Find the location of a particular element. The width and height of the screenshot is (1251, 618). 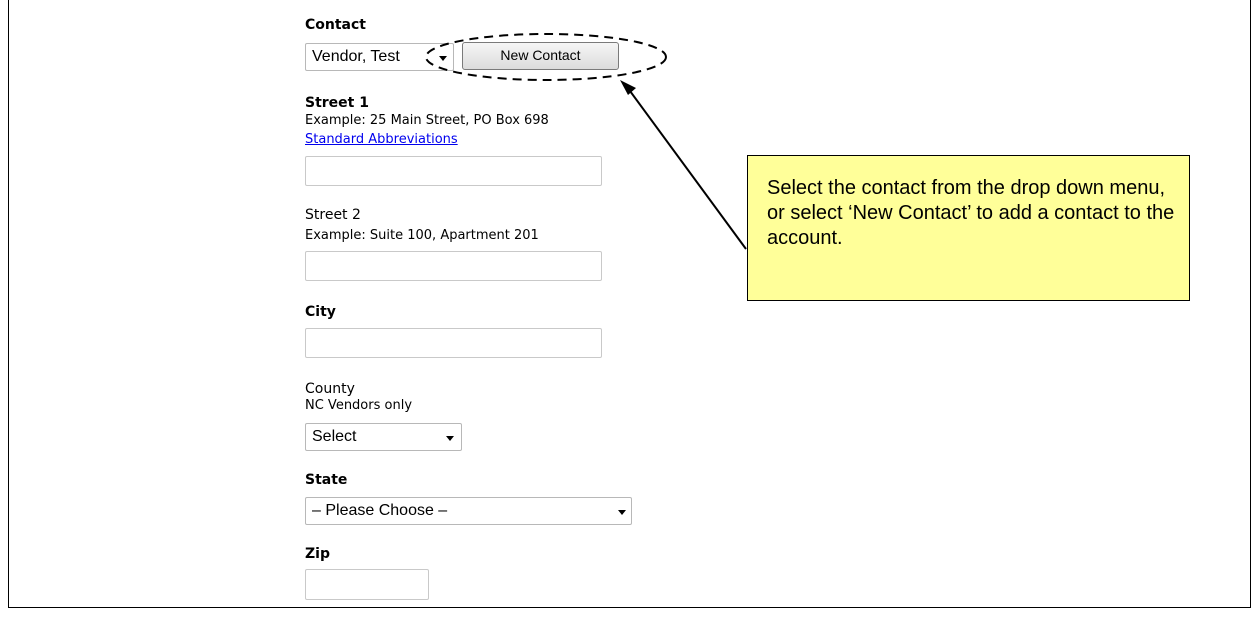

county-select: Select is located at coordinates (383, 437).